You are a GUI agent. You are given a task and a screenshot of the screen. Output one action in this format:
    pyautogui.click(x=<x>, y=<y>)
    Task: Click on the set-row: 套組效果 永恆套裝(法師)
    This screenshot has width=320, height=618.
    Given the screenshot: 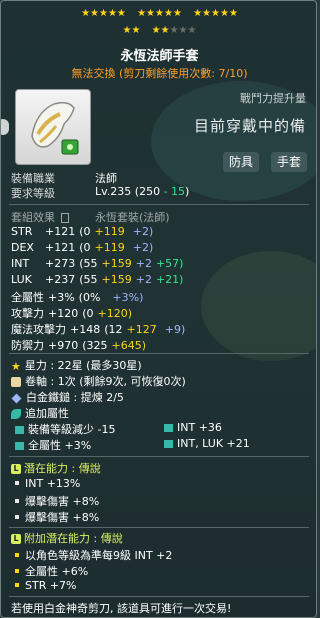 What is the action you would take?
    pyautogui.click(x=90, y=217)
    